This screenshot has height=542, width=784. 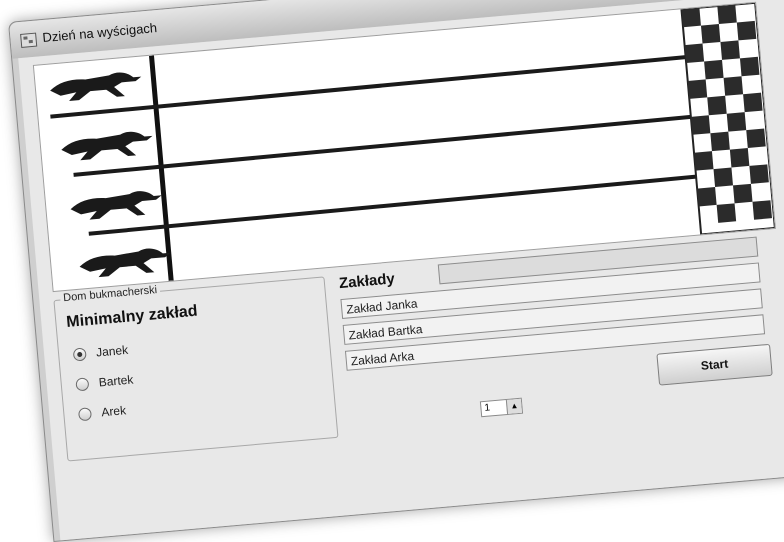 What do you see at coordinates (116, 381) in the screenshot?
I see `radio-label-bartek: Bartek` at bounding box center [116, 381].